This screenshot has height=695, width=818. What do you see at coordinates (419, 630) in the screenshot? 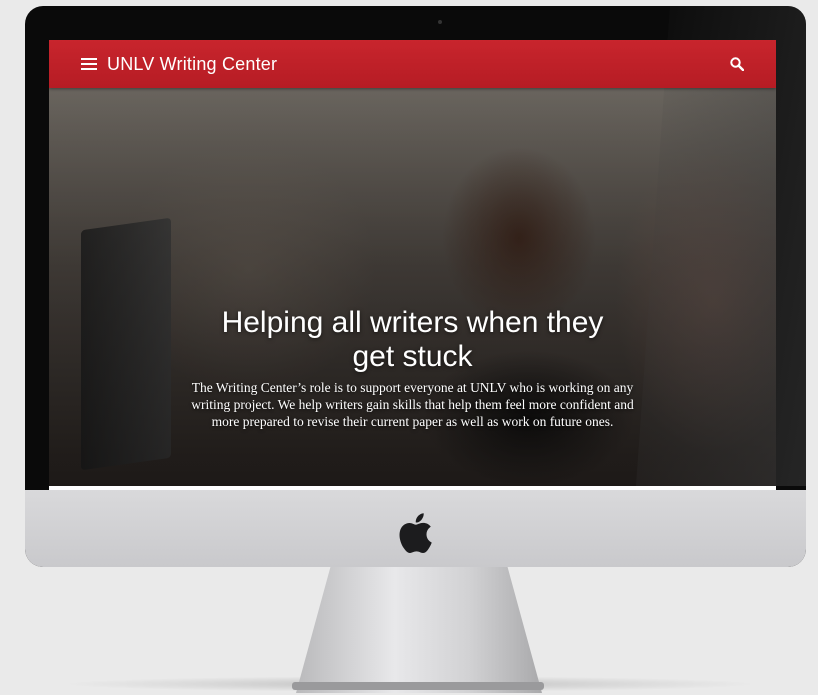
I see `imac-stand` at bounding box center [419, 630].